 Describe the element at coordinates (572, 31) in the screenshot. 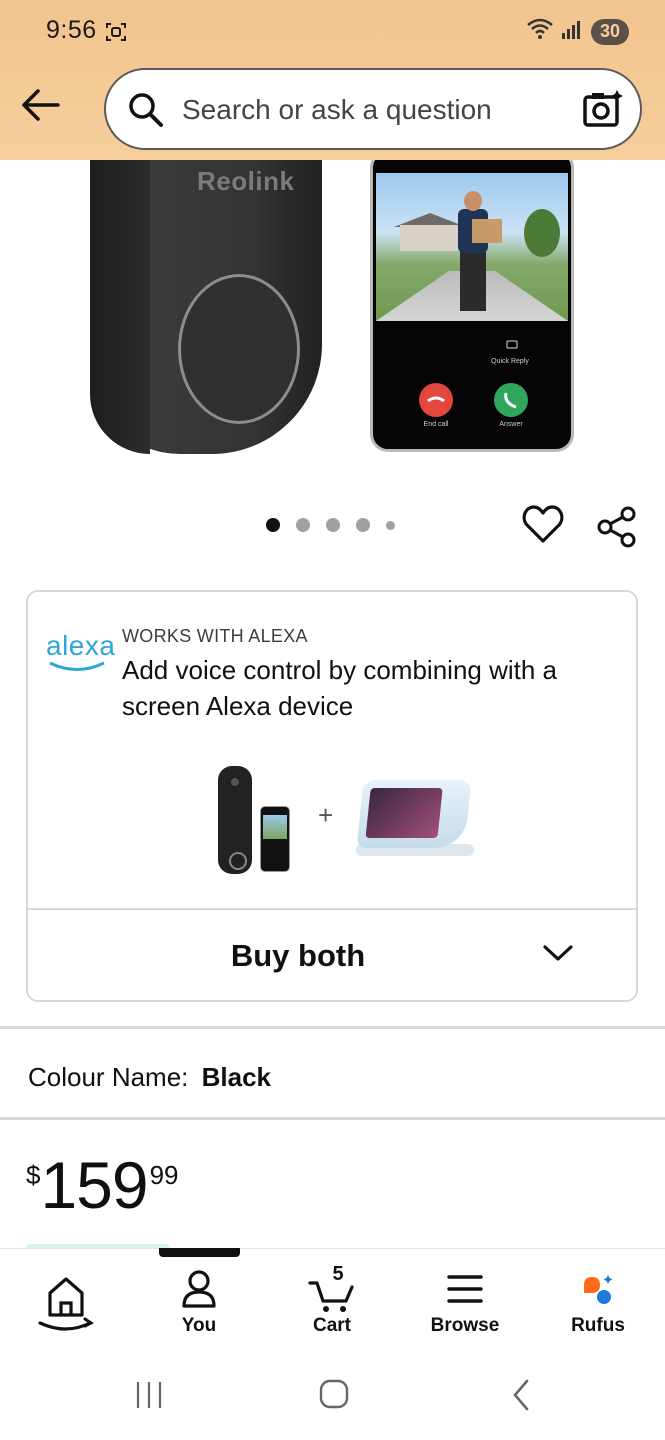

I see `signal-icon` at that location.